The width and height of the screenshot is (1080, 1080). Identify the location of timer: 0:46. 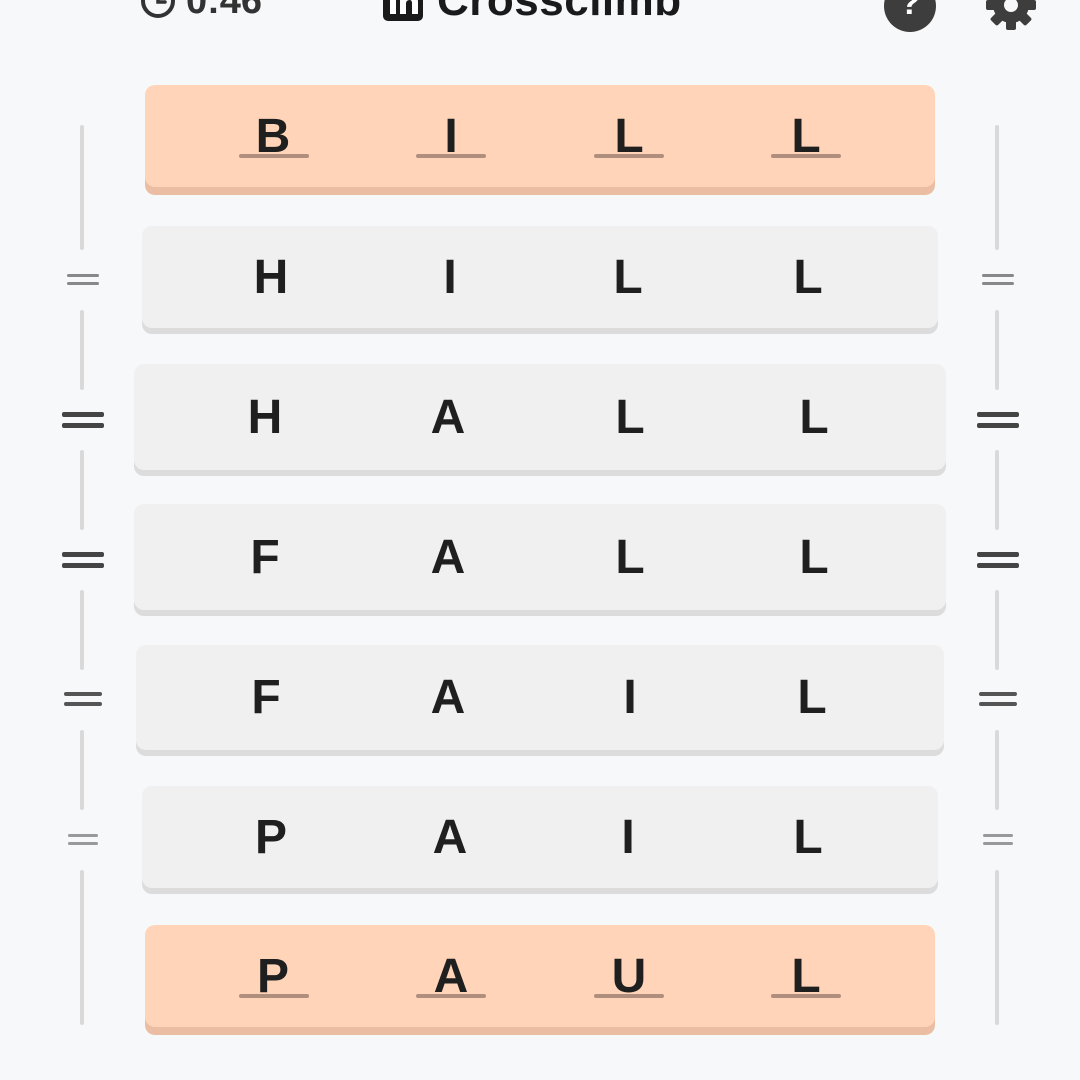
(201, 12).